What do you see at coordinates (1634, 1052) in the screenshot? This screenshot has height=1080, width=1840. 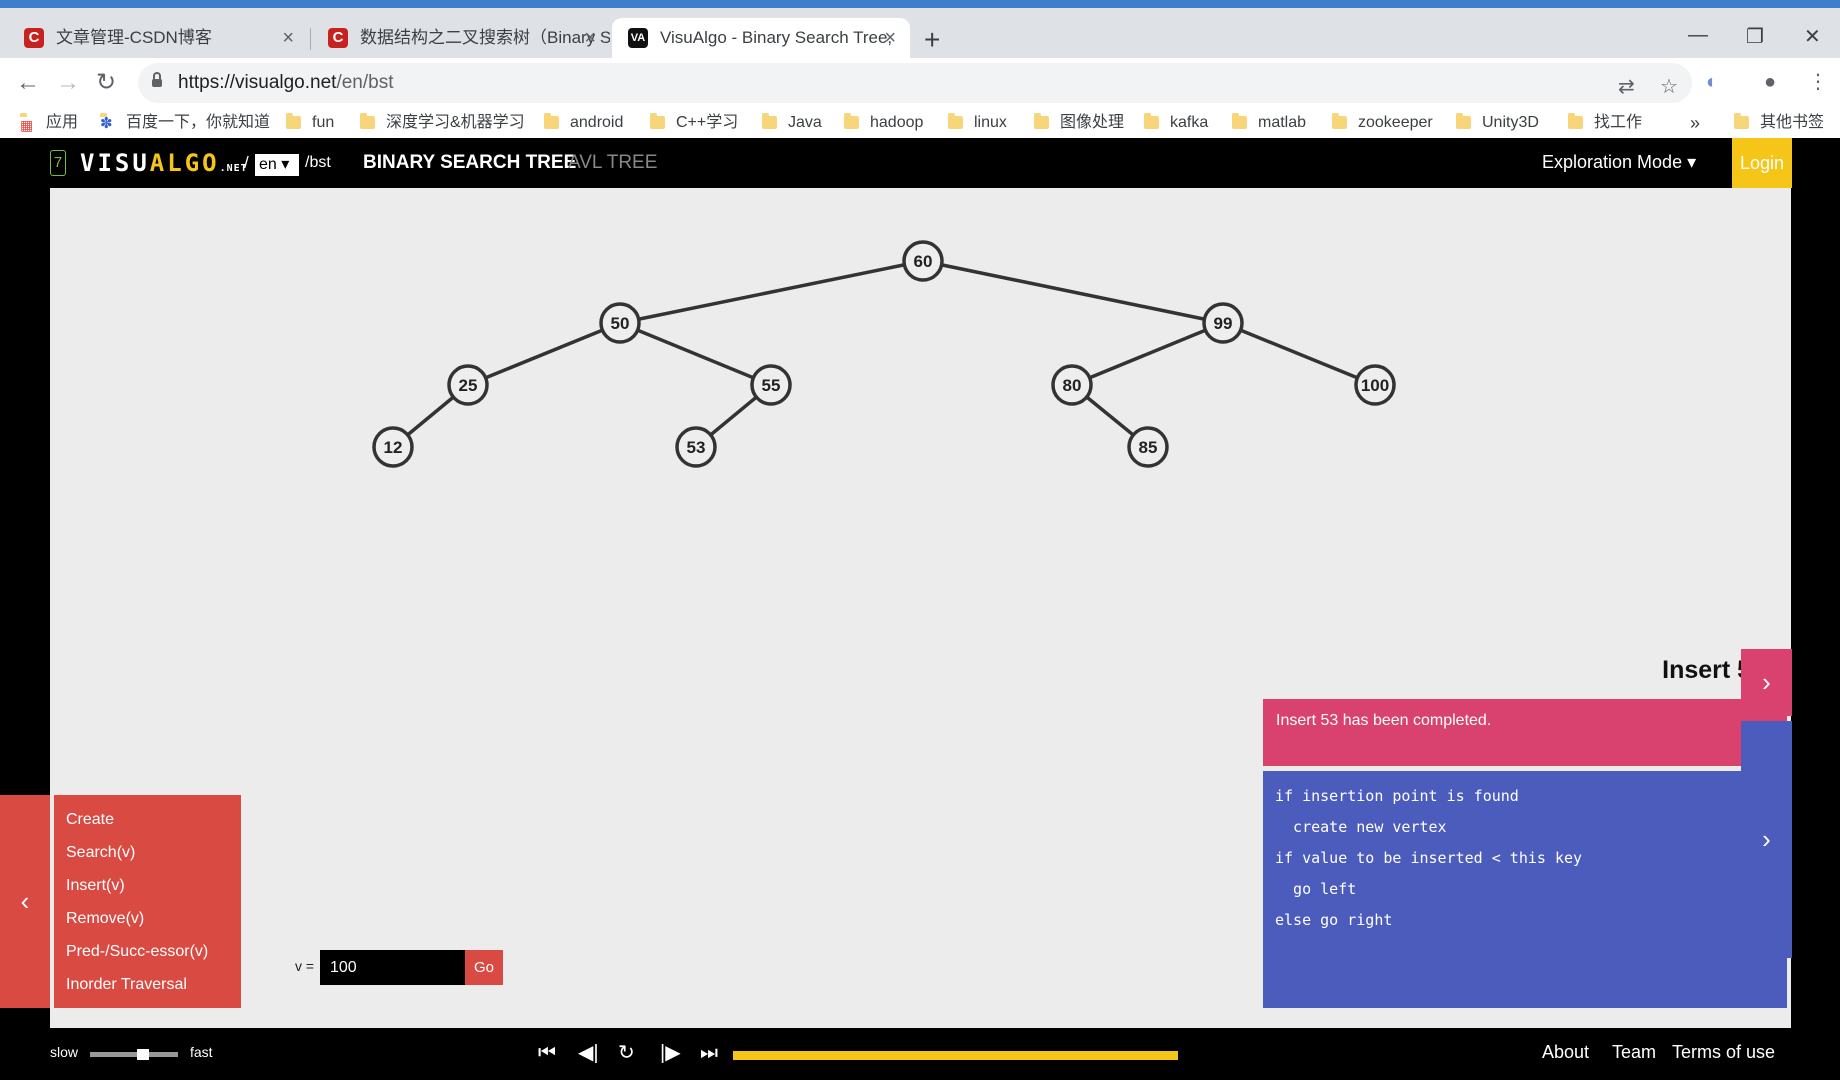 I see `team-link: Team` at bounding box center [1634, 1052].